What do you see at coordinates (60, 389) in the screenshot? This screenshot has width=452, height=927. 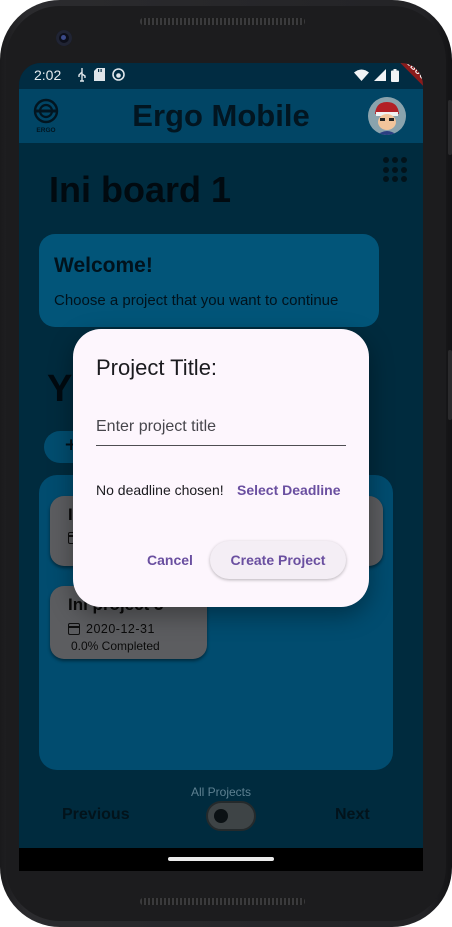 I see `projects-heading: Y` at bounding box center [60, 389].